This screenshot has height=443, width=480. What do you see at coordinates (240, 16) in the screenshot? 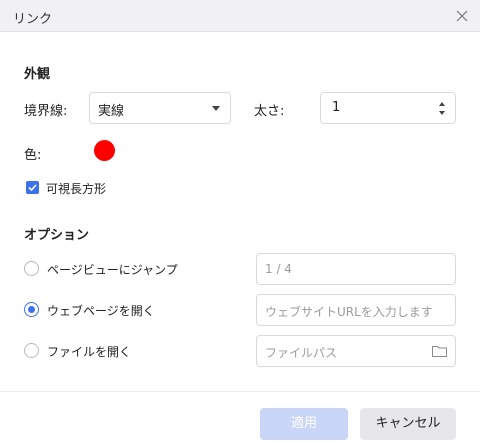
I see `dialog-titlebar: リンク` at bounding box center [240, 16].